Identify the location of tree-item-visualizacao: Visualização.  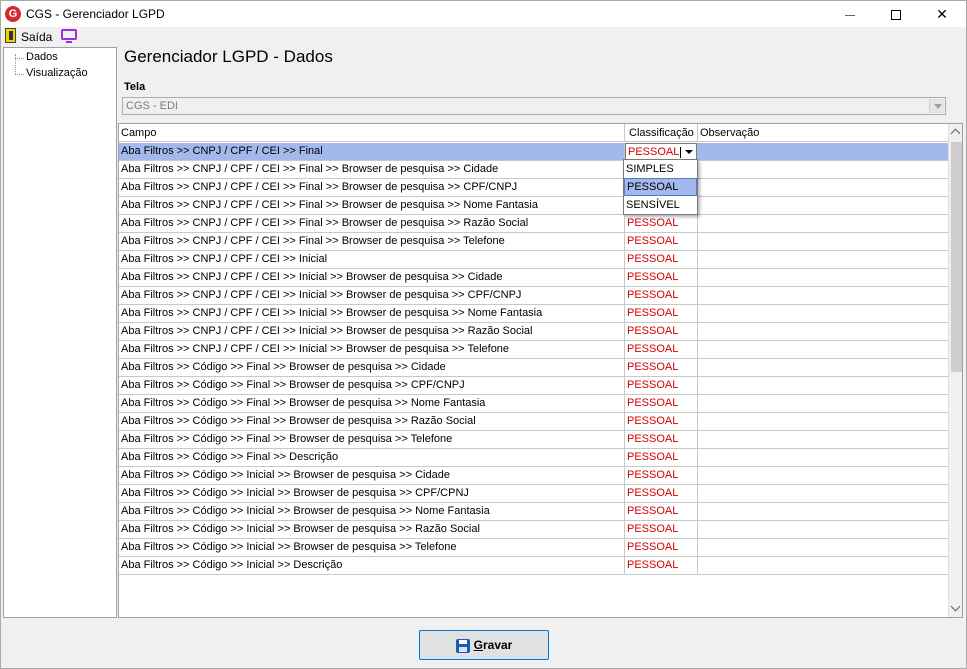
(51, 73).